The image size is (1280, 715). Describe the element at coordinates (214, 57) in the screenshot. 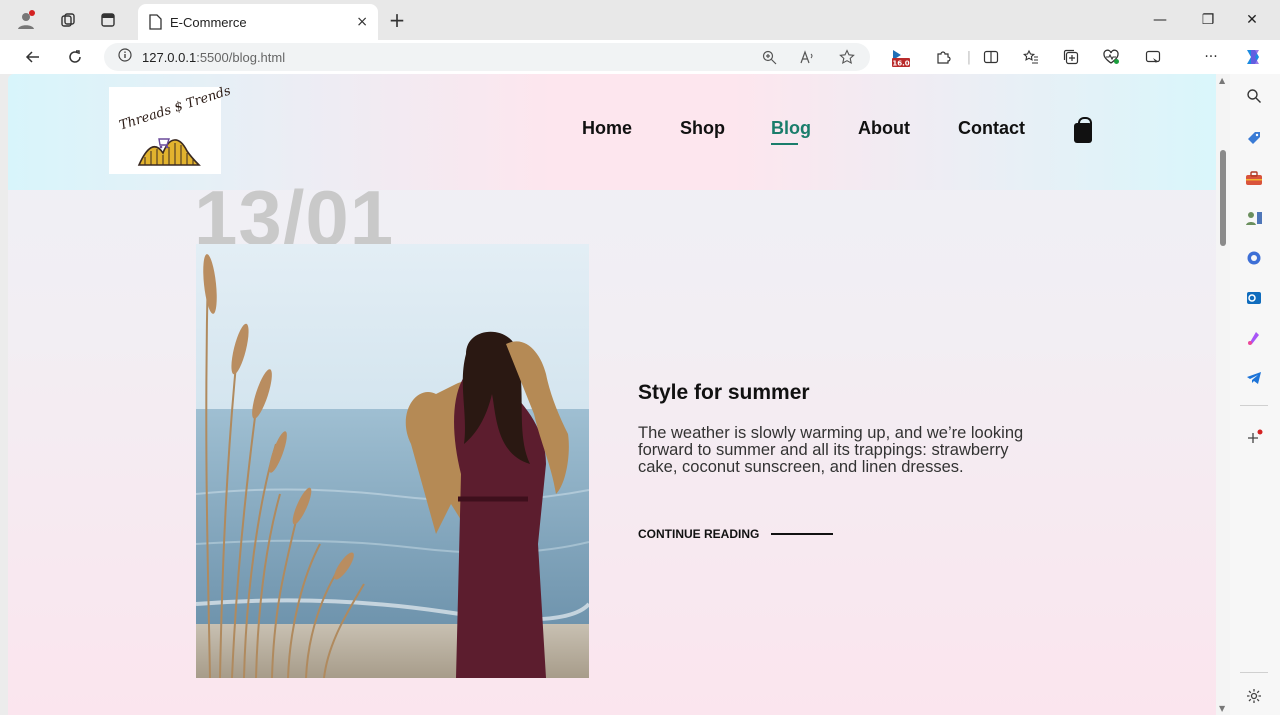

I see `url-text: 127.0.0.1:5500/blog.html` at that location.